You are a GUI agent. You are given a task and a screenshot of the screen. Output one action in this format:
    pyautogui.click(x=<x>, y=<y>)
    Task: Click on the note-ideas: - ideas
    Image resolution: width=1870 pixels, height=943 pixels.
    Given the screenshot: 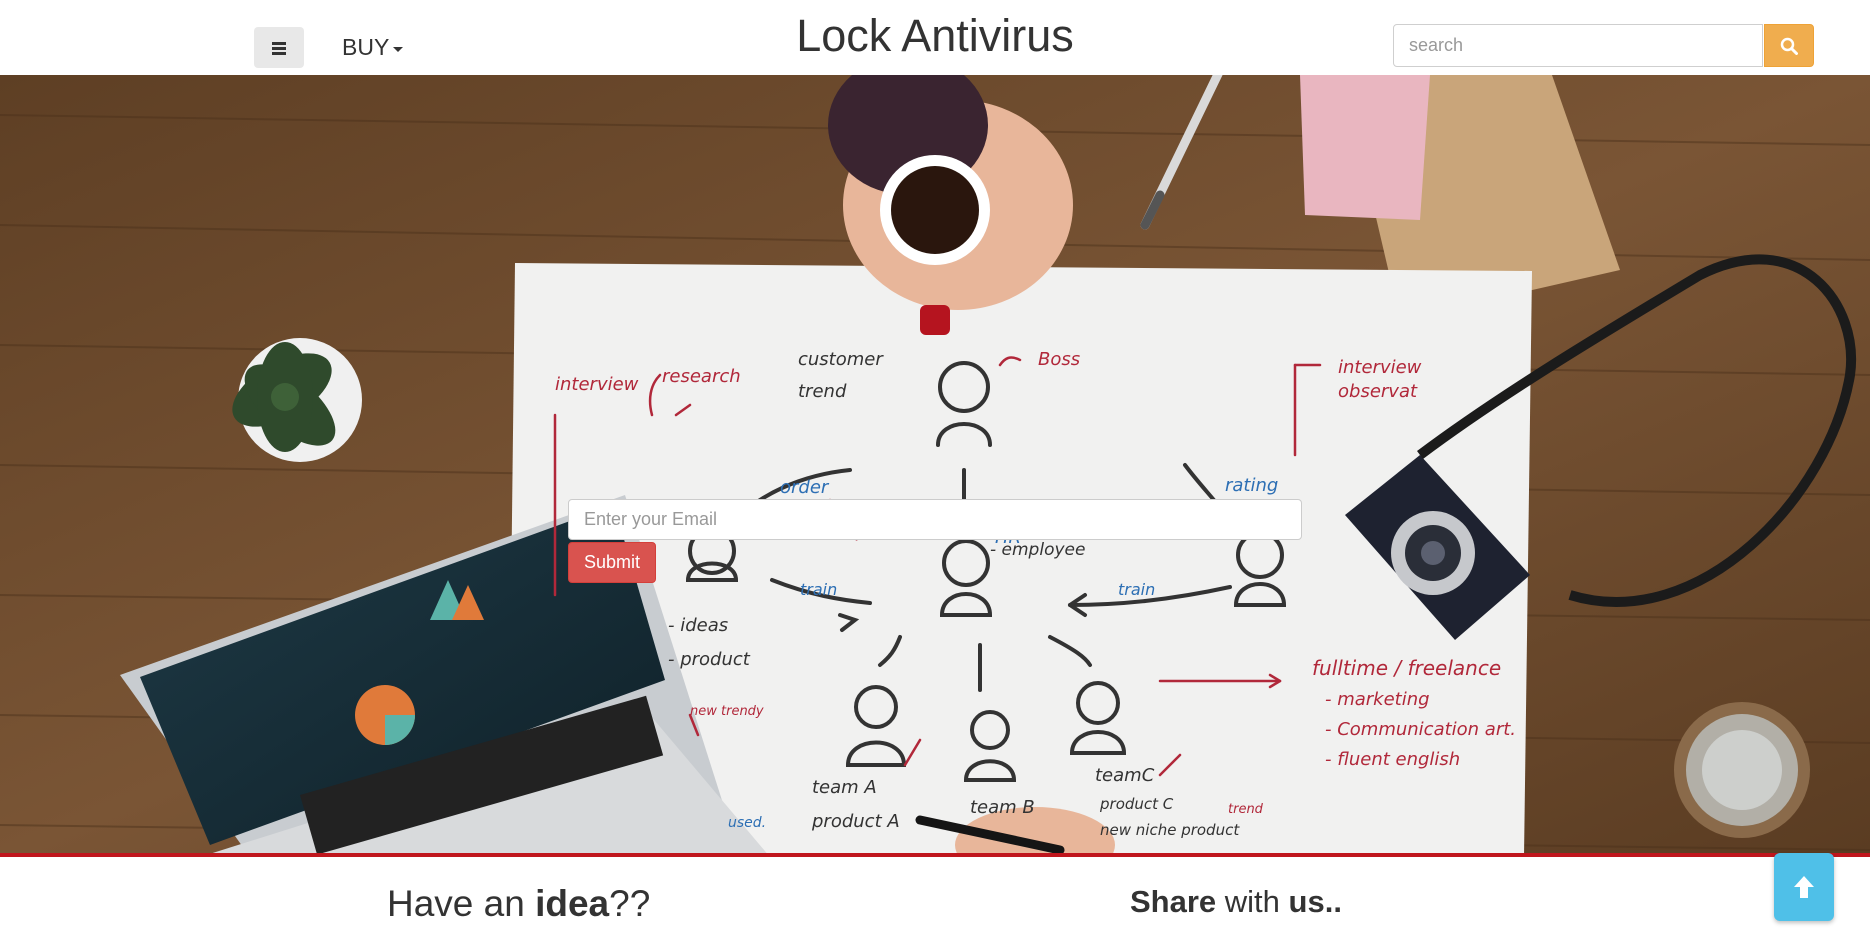 What is the action you would take?
    pyautogui.click(x=698, y=625)
    